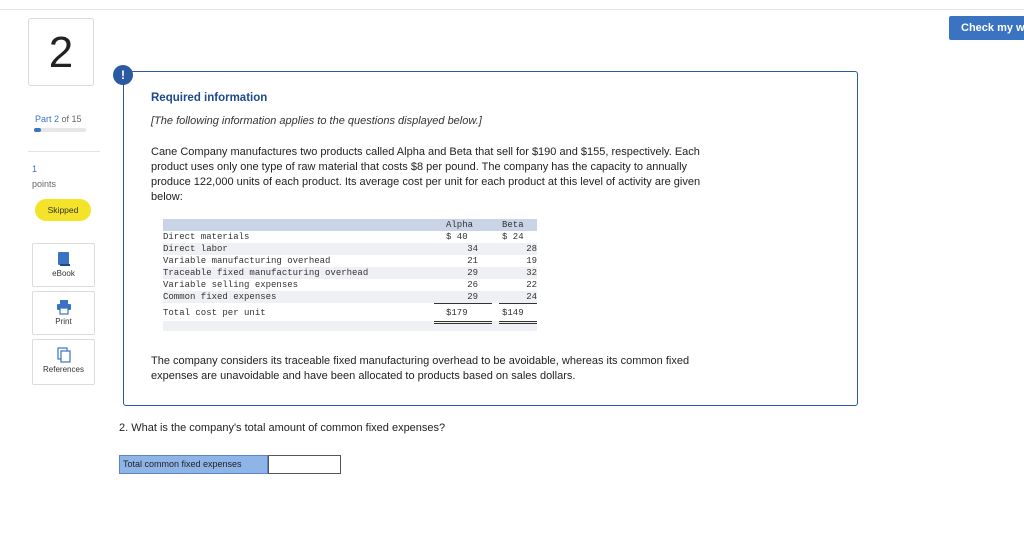  I want to click on table-row: Direct materials $ 40 $ 24, so click(350, 237).